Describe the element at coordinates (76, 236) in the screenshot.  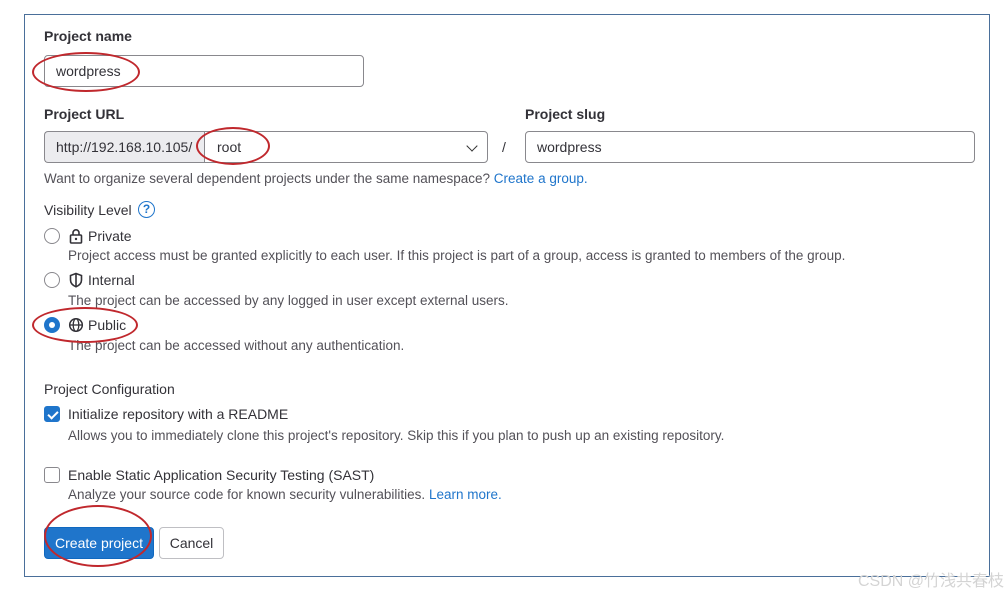
I see `lock-icon` at that location.